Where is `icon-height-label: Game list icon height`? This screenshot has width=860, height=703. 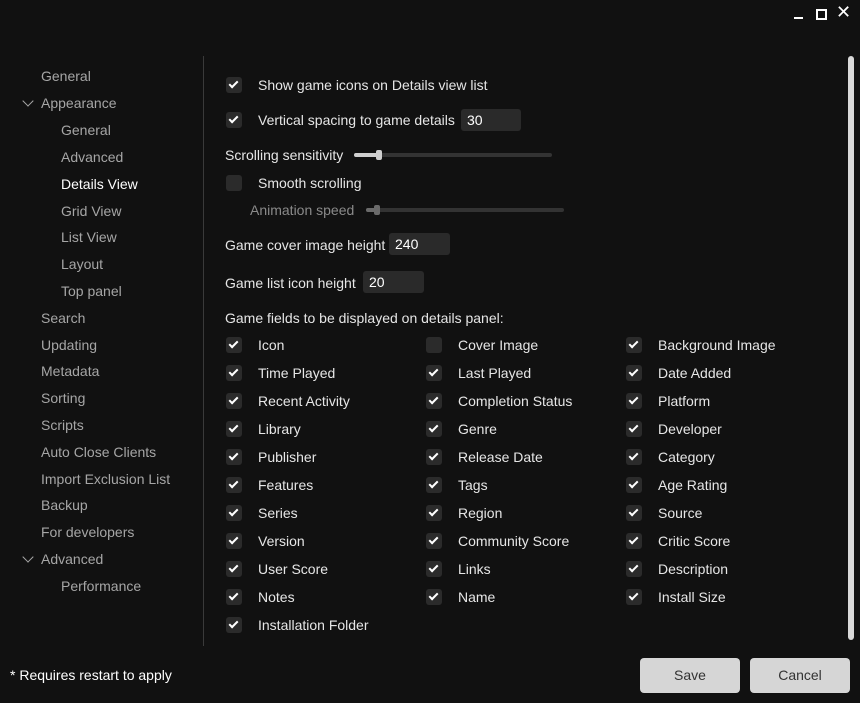 icon-height-label: Game list icon height is located at coordinates (290, 283).